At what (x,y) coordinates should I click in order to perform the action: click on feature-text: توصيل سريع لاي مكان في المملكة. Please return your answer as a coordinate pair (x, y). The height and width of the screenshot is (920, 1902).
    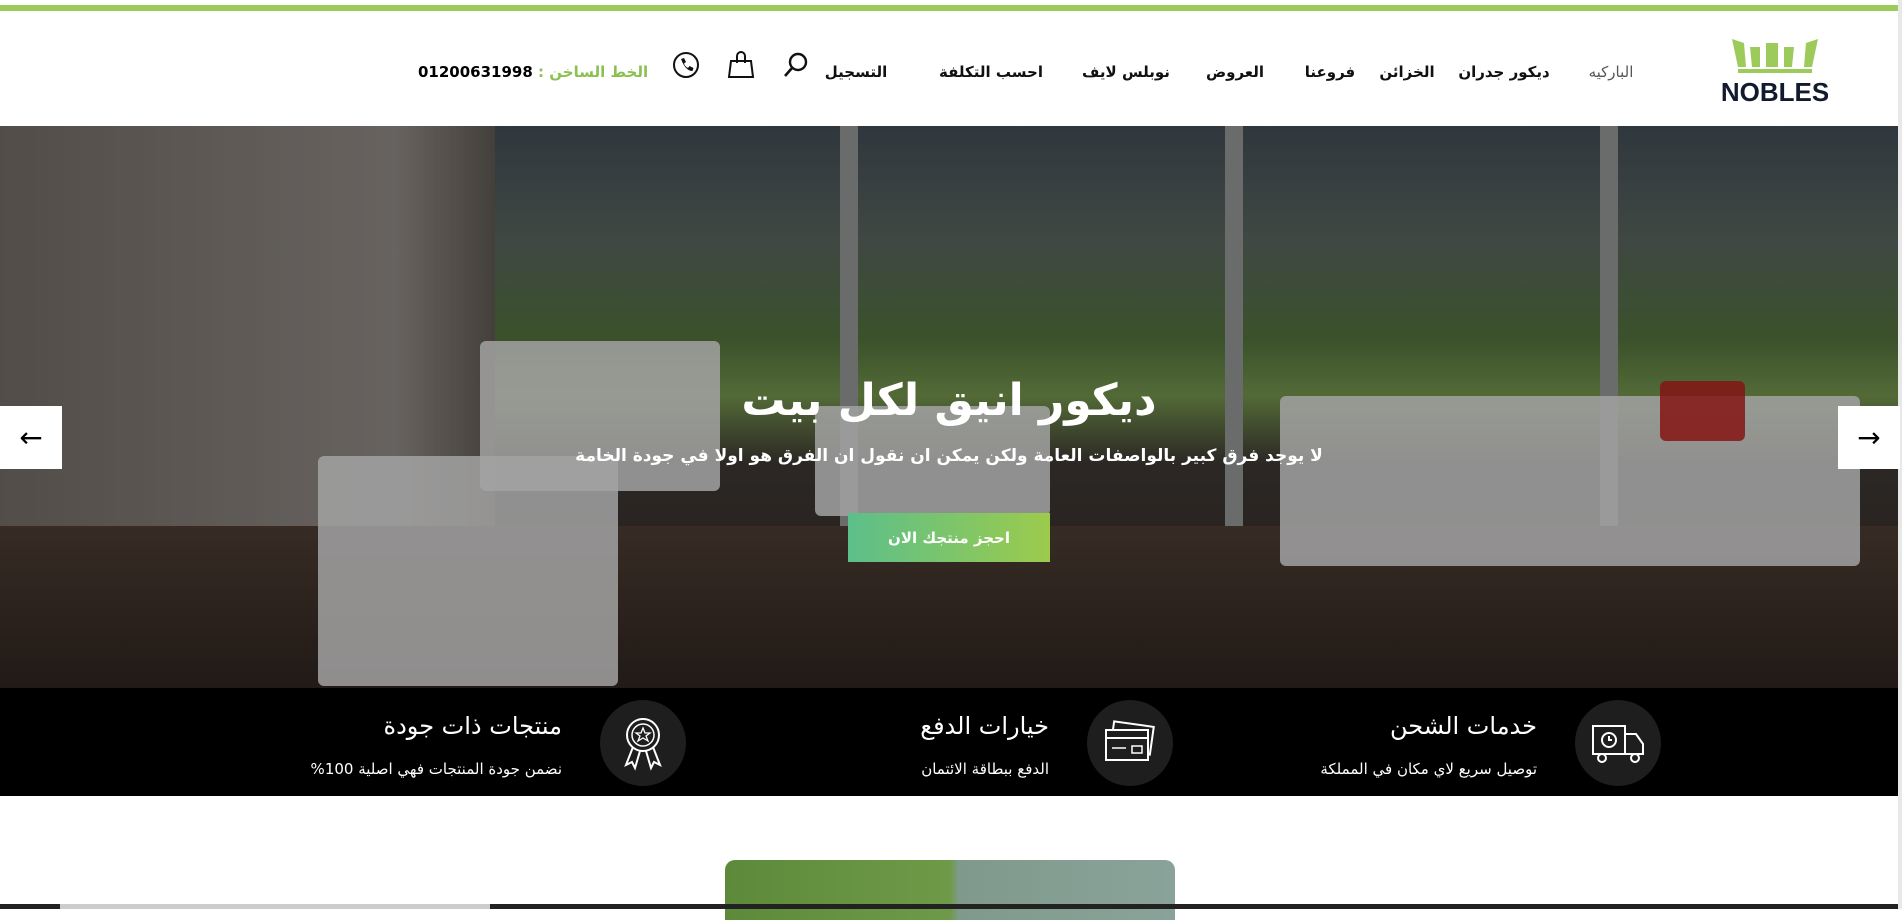
    Looking at the image, I should click on (1428, 769).